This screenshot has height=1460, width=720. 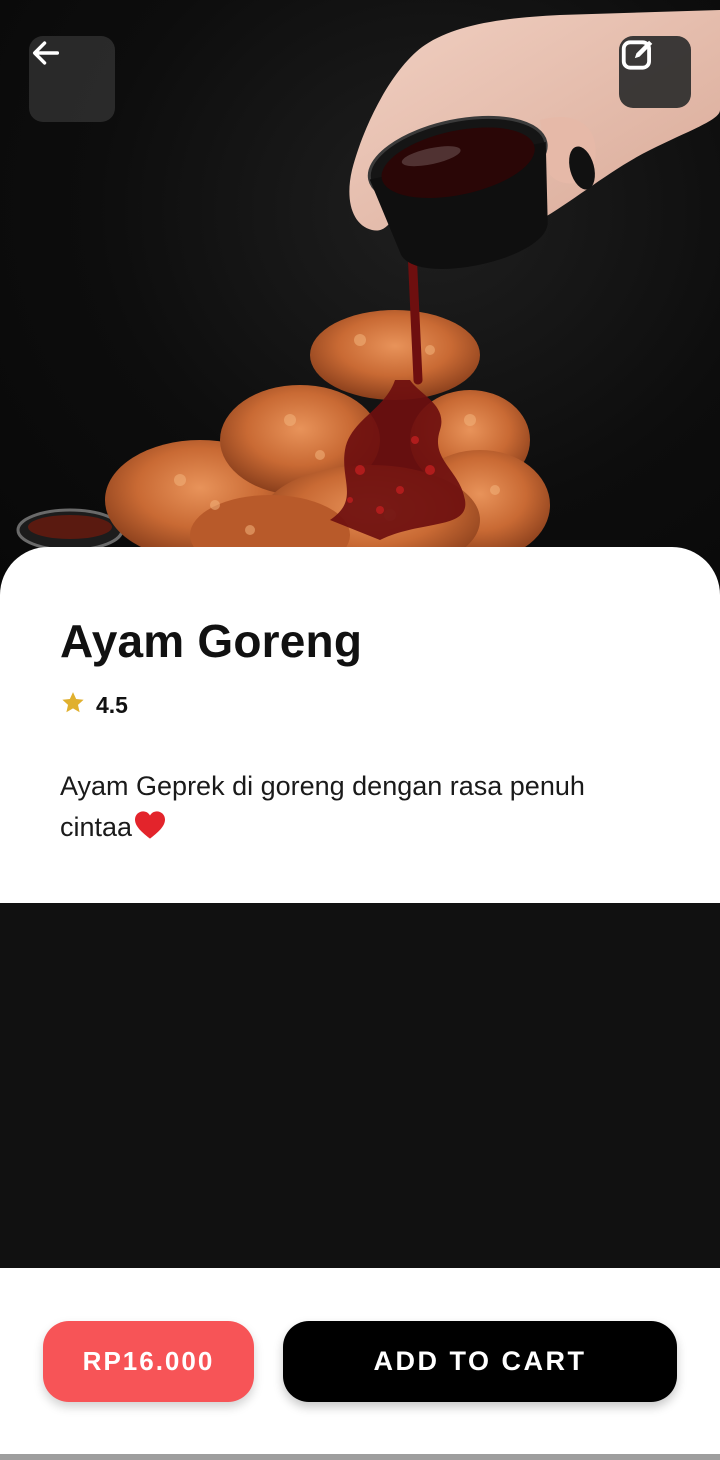 What do you see at coordinates (150, 831) in the screenshot?
I see `heart-icon` at bounding box center [150, 831].